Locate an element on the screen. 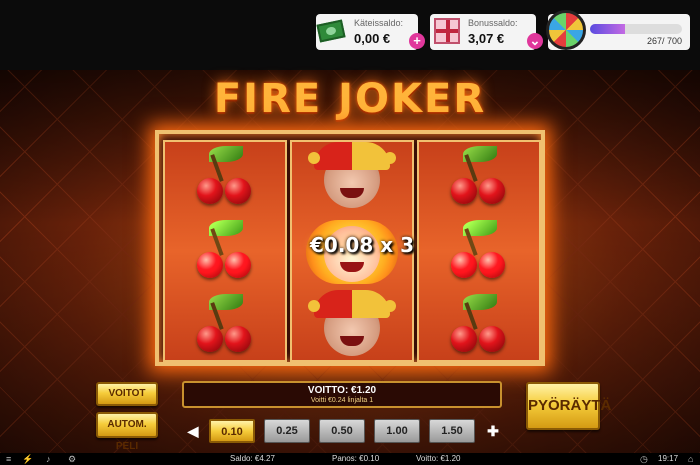  win-display-panel: VOITTO: €1.20 Voitti €0.24 linjalta 1 is located at coordinates (342, 394).